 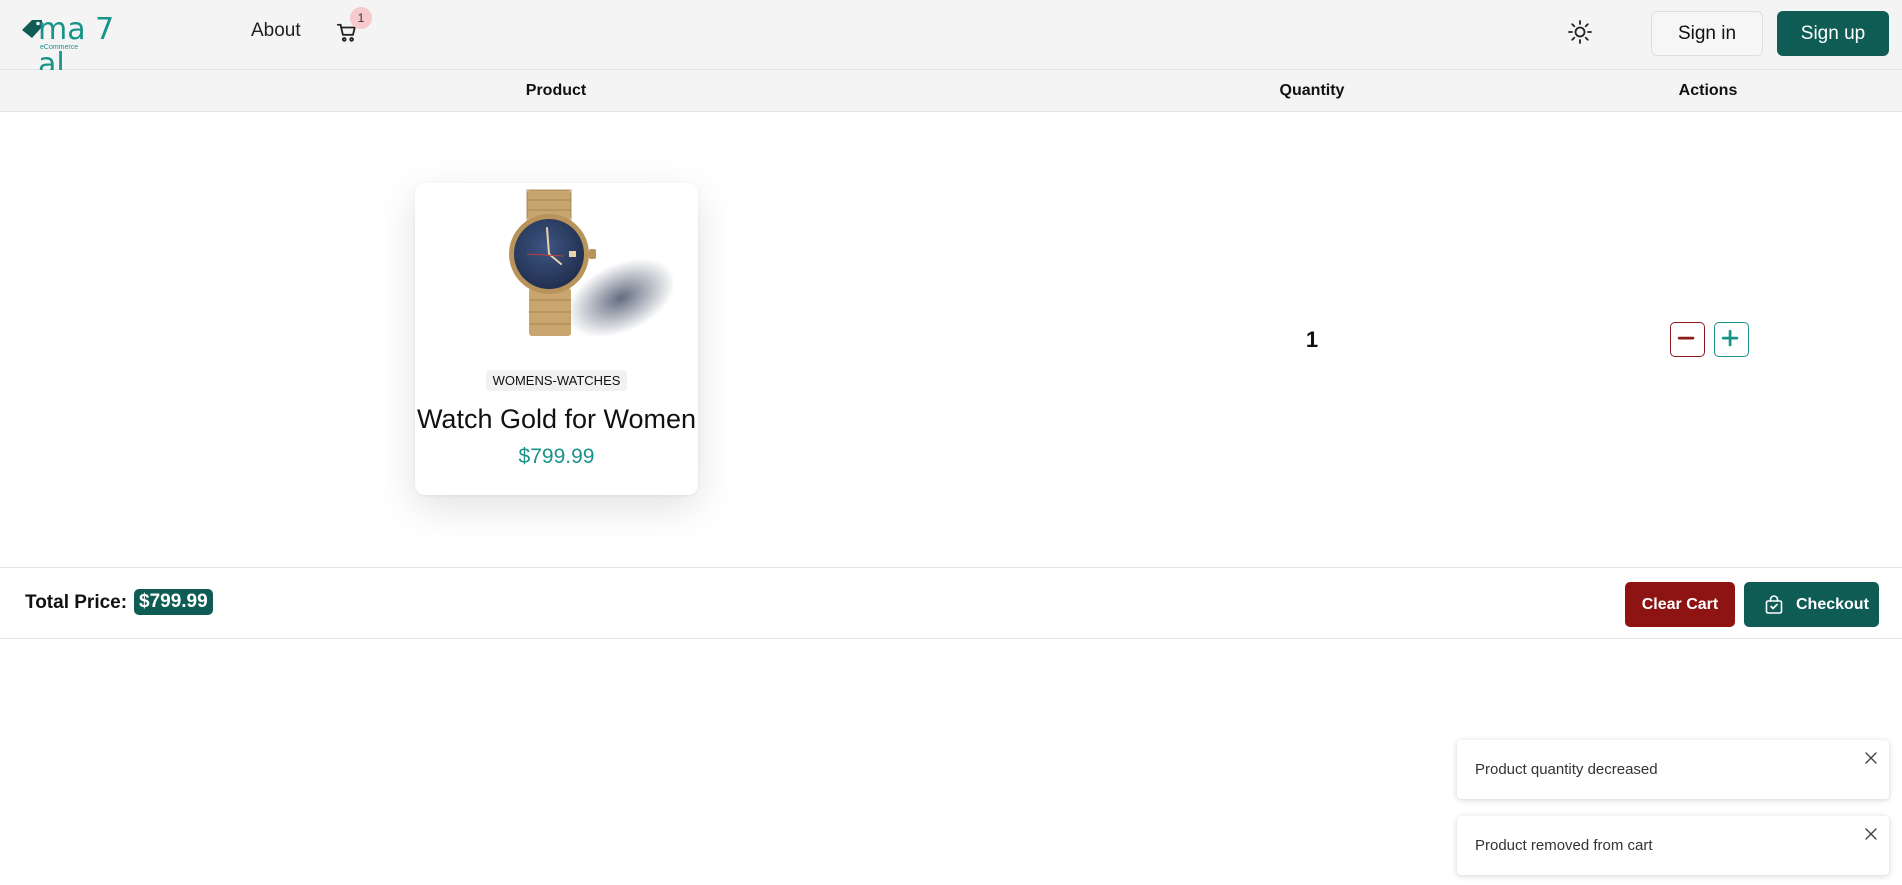 I want to click on column-header-quantity: Quantity, so click(x=1312, y=90).